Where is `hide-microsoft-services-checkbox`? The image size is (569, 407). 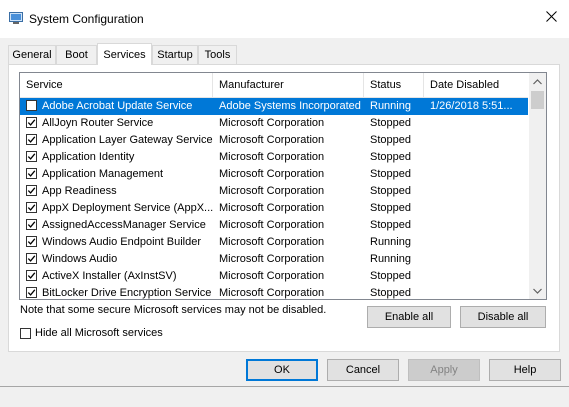
hide-microsoft-services-checkbox is located at coordinates (25, 333).